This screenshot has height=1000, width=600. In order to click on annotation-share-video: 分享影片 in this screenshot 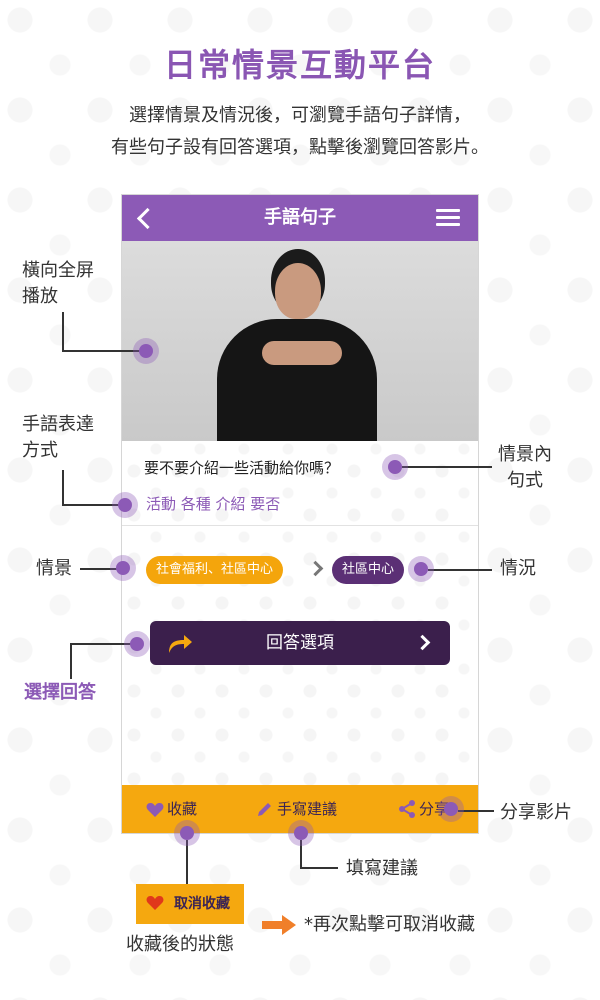, I will do `click(536, 812)`.